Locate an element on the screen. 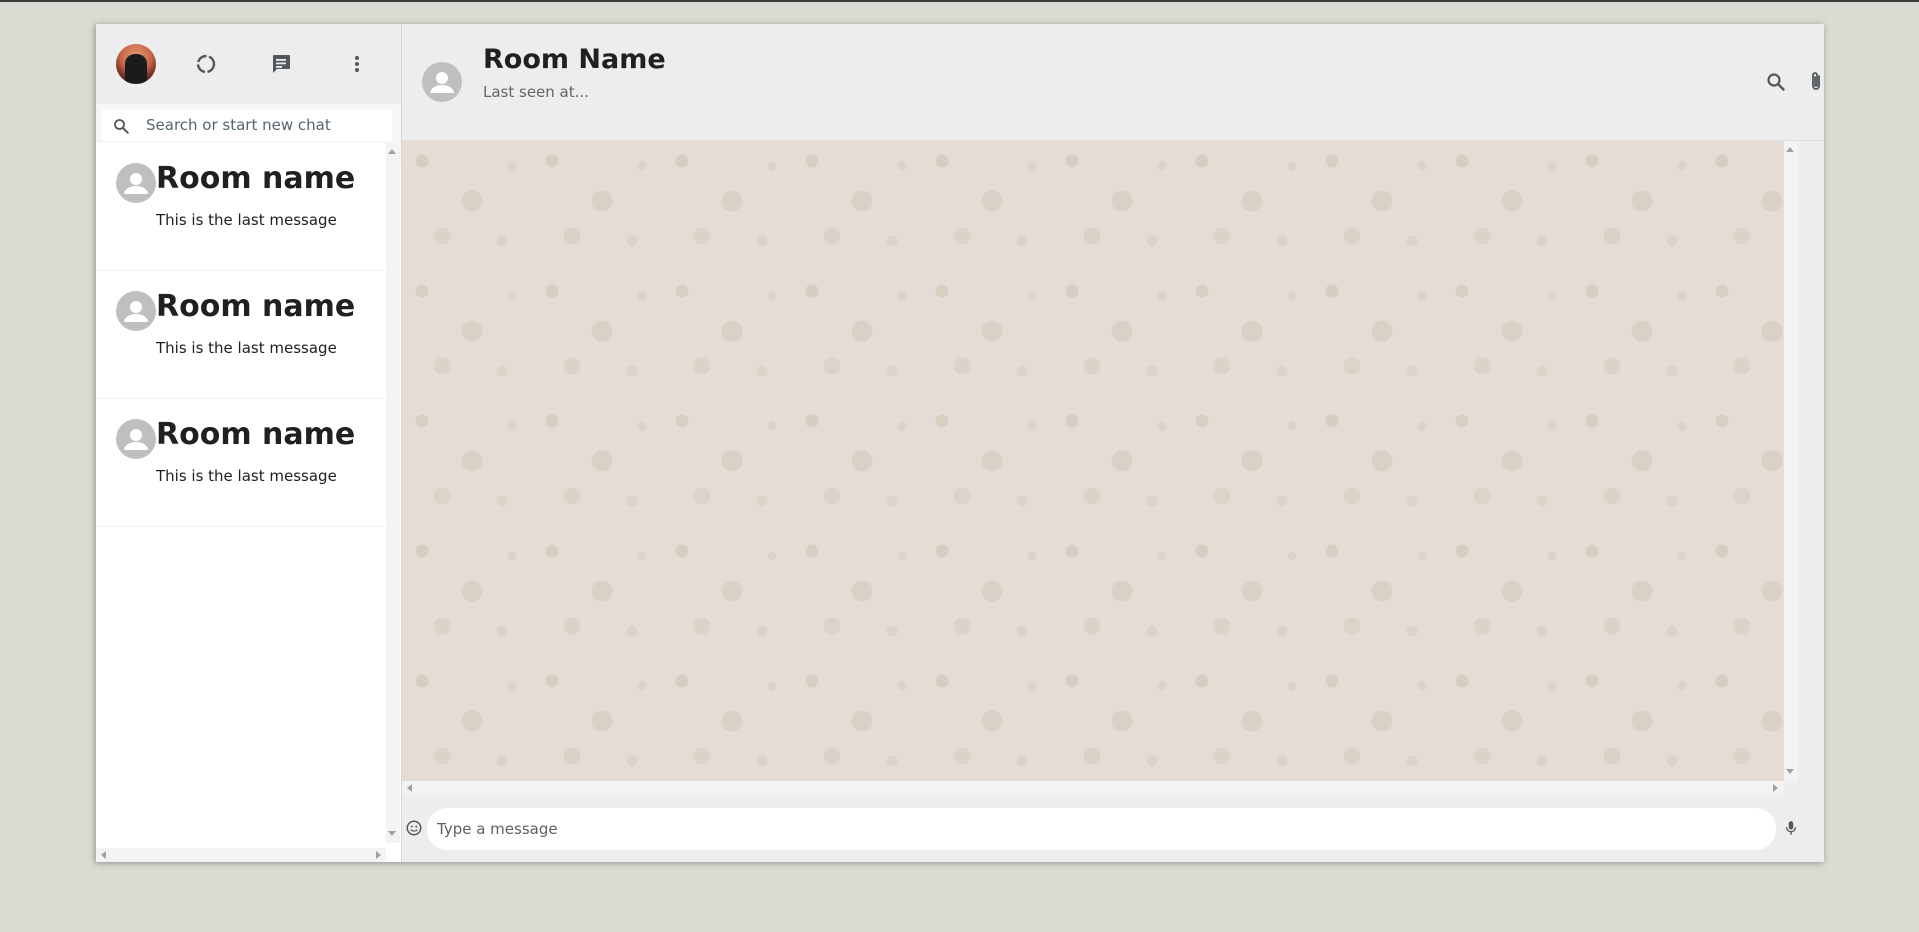 Image resolution: width=1919 pixels, height=932 pixels. search-box is located at coordinates (247, 125).